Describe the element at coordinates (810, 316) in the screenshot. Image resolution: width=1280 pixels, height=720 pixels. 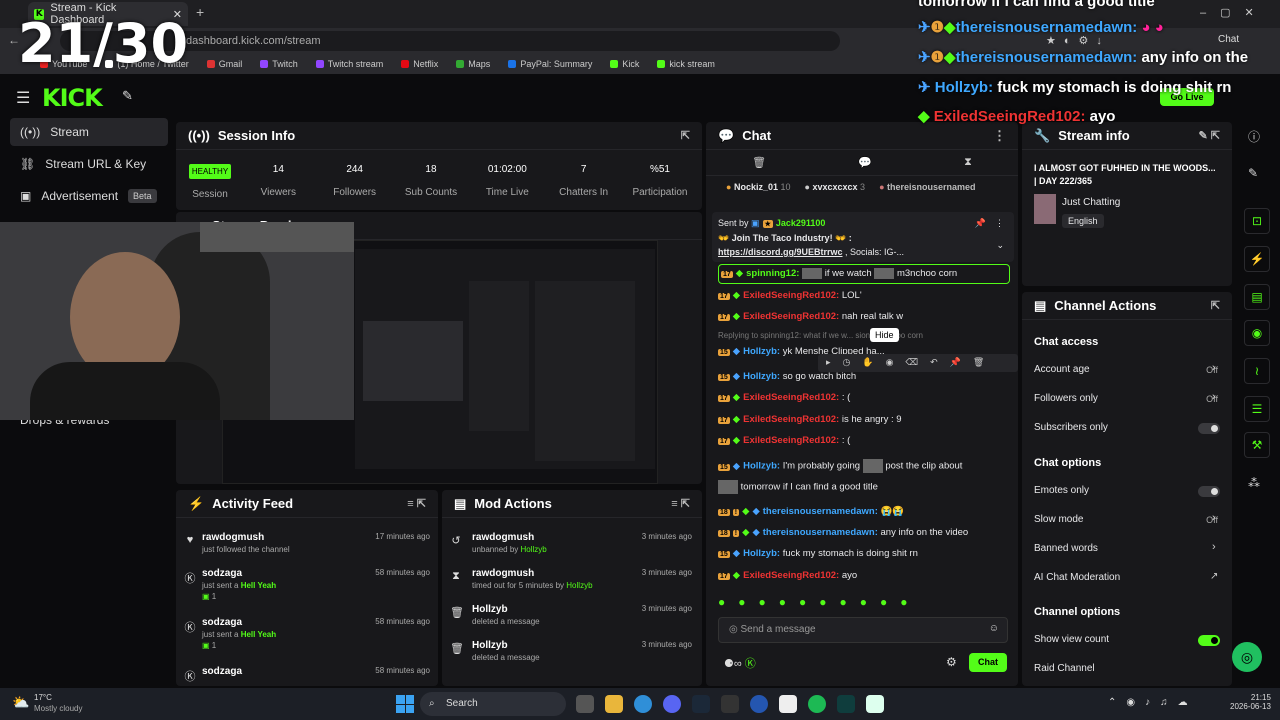
I see `chat-message: 17 ◆ ExiledSeeingRed102: nah real talk w` at that location.